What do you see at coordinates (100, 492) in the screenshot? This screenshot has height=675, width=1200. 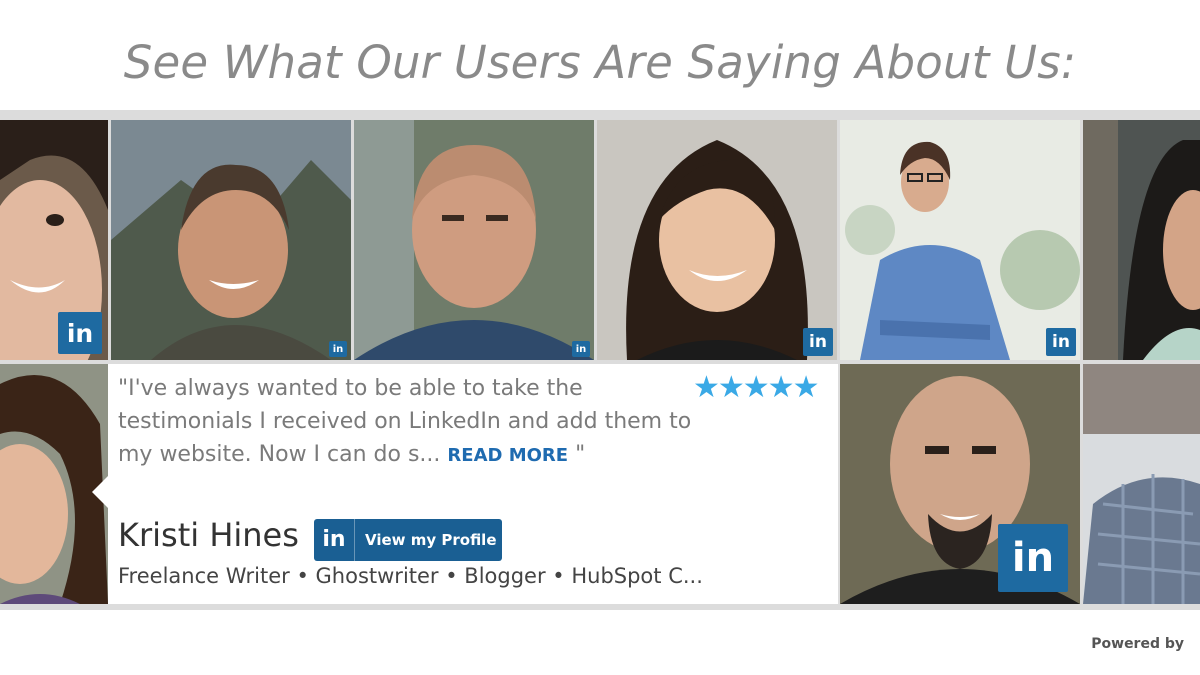 I see `card-pointer` at bounding box center [100, 492].